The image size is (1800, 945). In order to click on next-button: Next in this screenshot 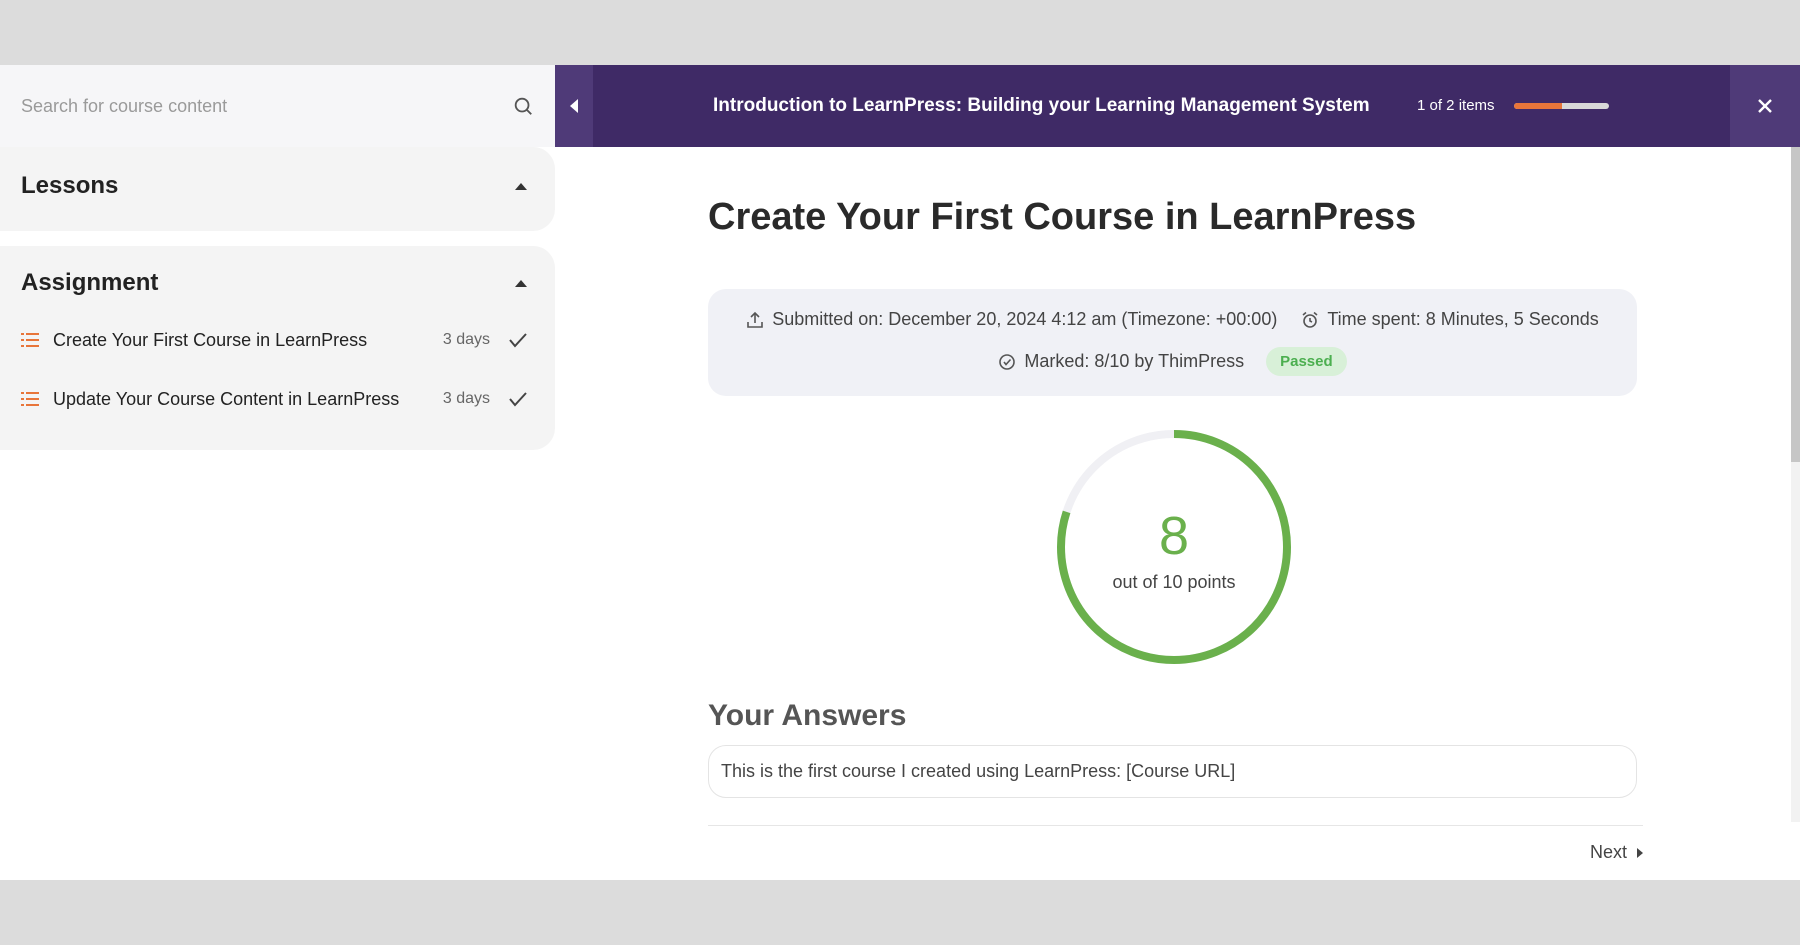, I will do `click(1616, 852)`.